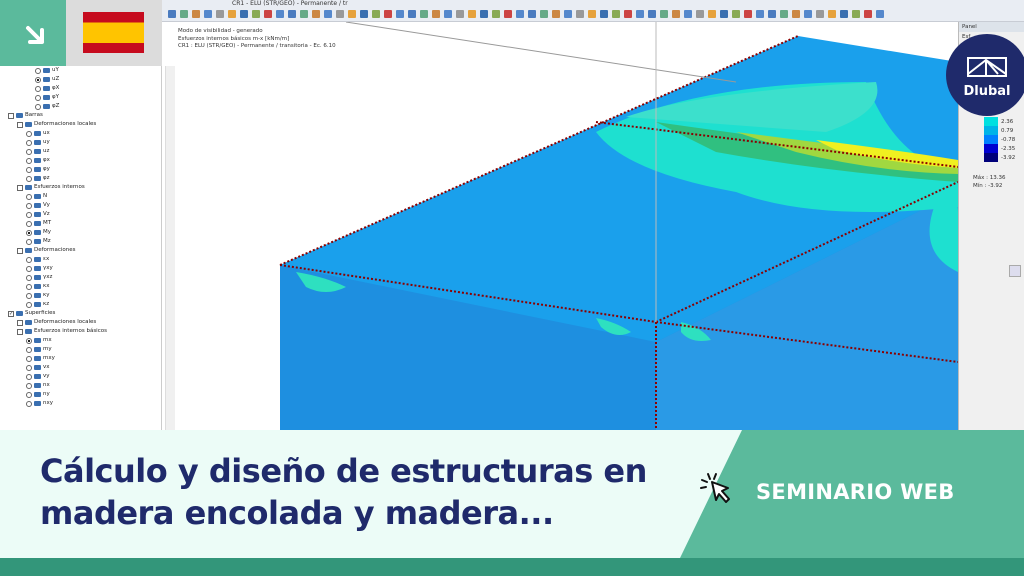 This screenshot has height=576, width=1024. I want to click on tree-item: φY, so click(80, 97).